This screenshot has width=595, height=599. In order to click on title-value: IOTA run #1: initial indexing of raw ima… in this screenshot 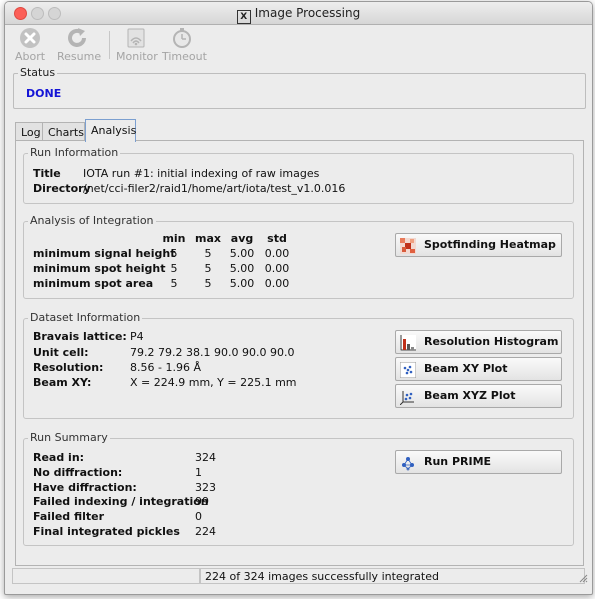, I will do `click(201, 173)`.